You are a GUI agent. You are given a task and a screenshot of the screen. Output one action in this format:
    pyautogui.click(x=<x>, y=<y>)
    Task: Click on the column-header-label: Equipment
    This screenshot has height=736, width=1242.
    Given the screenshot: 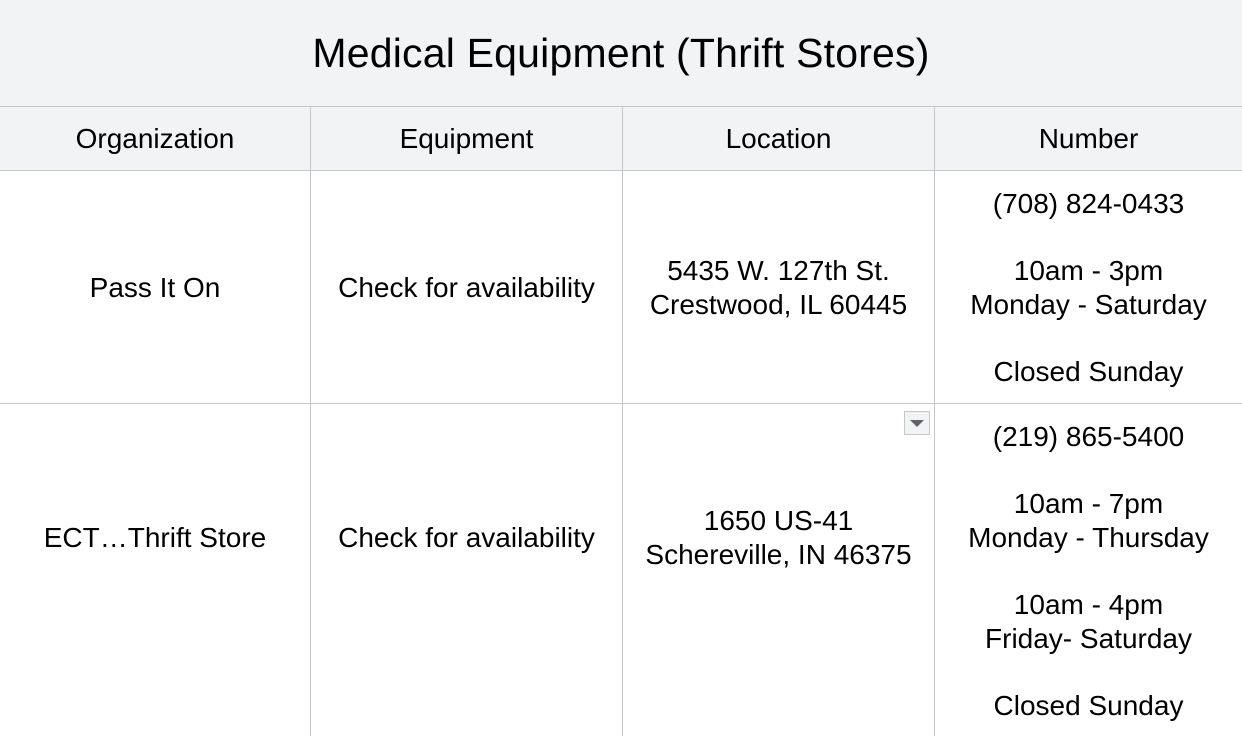 What is the action you would take?
    pyautogui.click(x=466, y=138)
    